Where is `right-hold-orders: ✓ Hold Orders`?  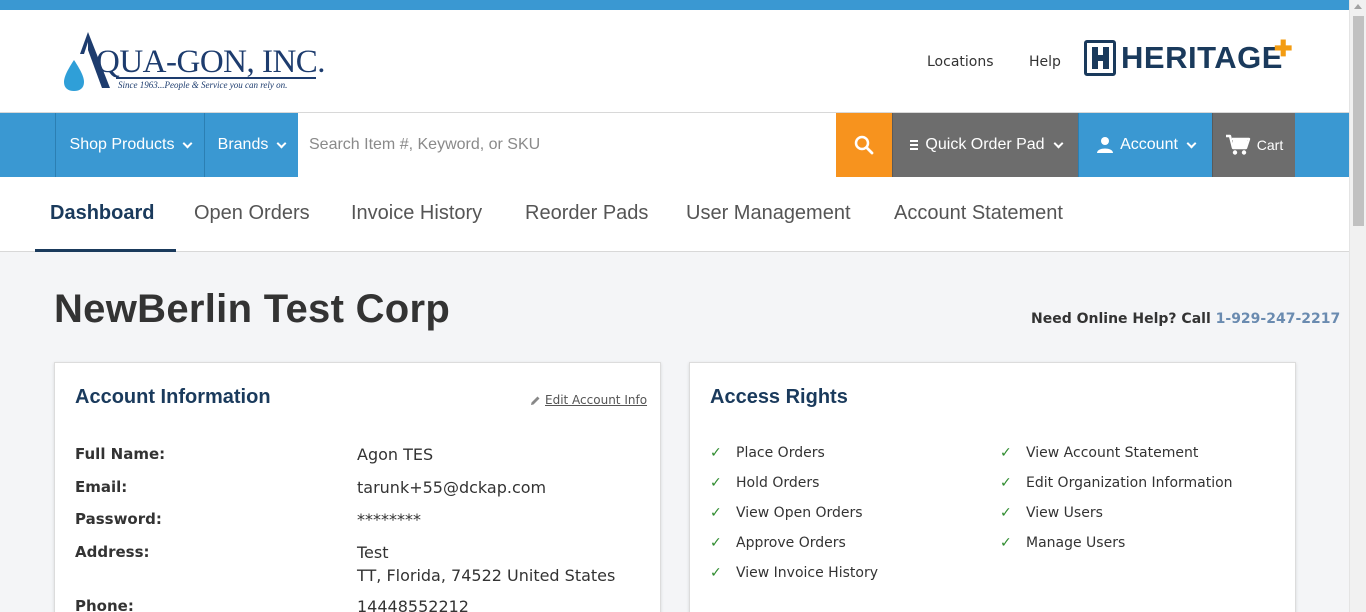
right-hold-orders: ✓ Hold Orders is located at coordinates (764, 483).